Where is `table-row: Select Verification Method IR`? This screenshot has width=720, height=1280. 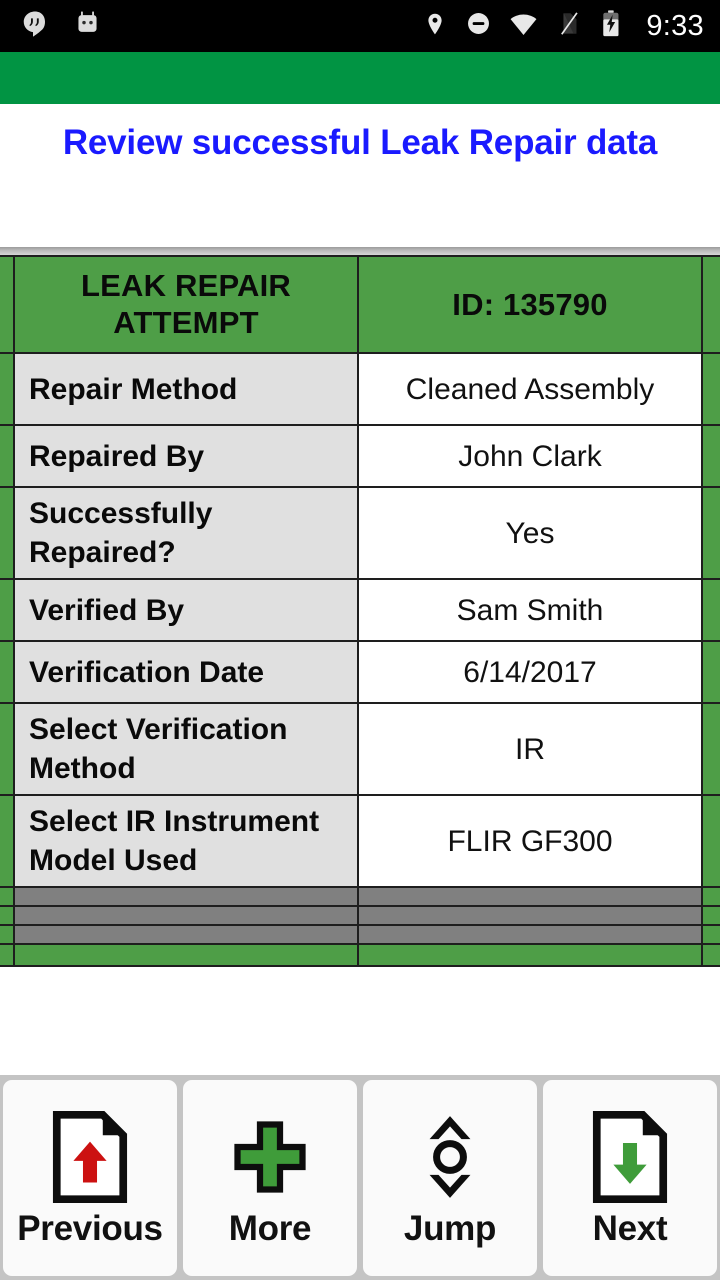
table-row: Select Verification Method IR is located at coordinates (360, 749).